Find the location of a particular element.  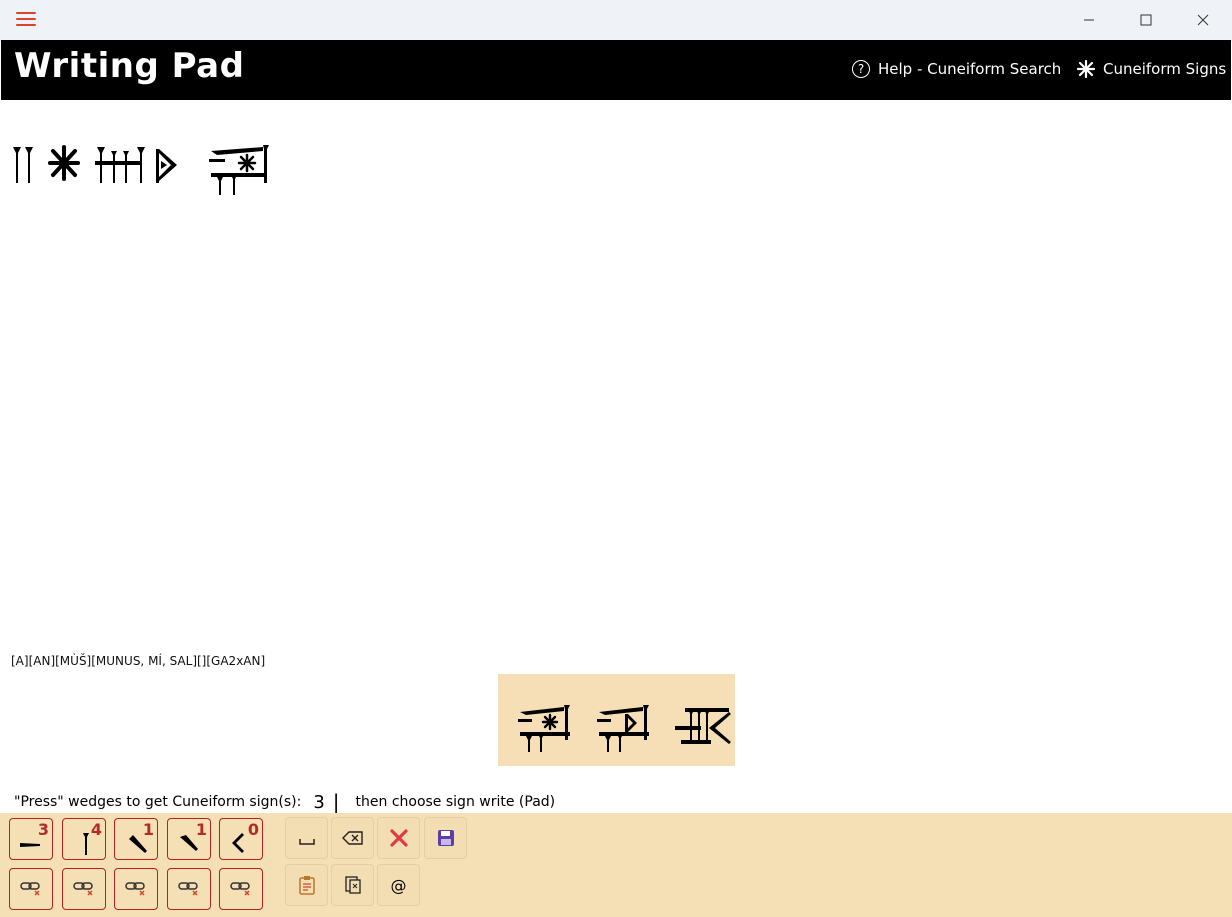

paste-button is located at coordinates (306, 885).